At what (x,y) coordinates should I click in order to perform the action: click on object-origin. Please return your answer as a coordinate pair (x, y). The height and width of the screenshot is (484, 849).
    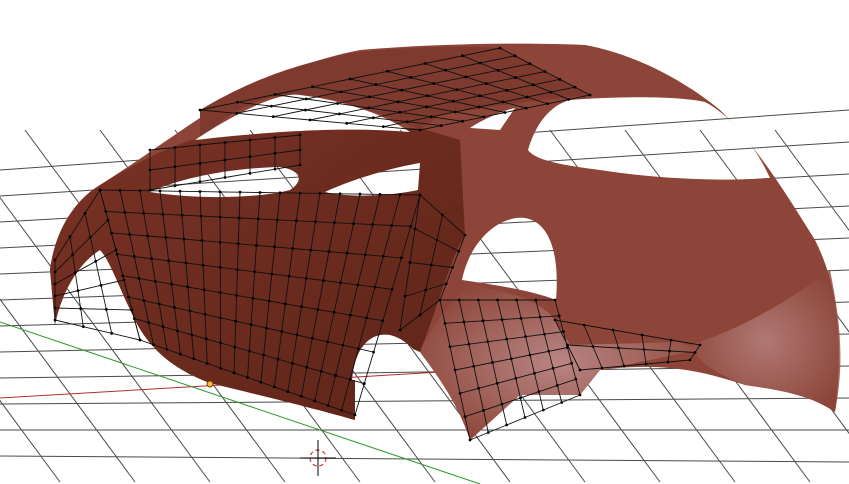
    Looking at the image, I should click on (210, 384).